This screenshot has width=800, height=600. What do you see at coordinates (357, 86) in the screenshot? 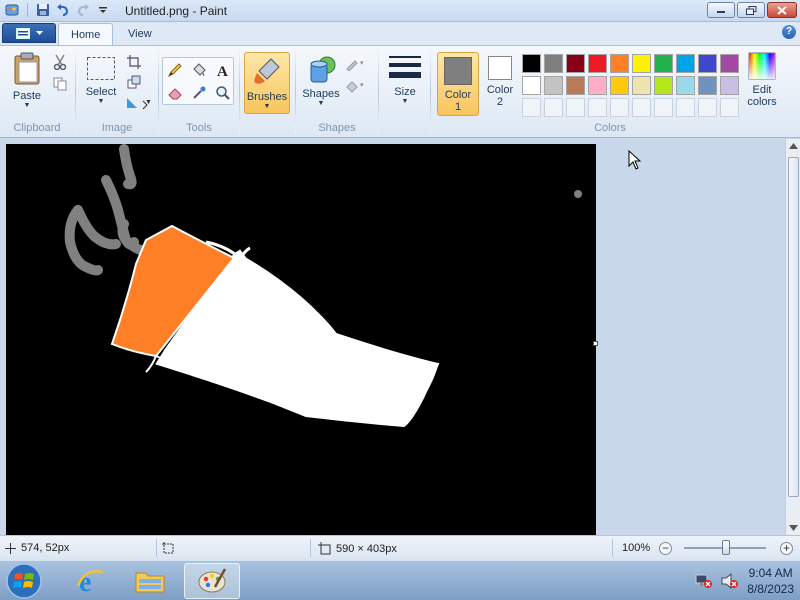
I see `shape-fill-icon: ▾` at bounding box center [357, 86].